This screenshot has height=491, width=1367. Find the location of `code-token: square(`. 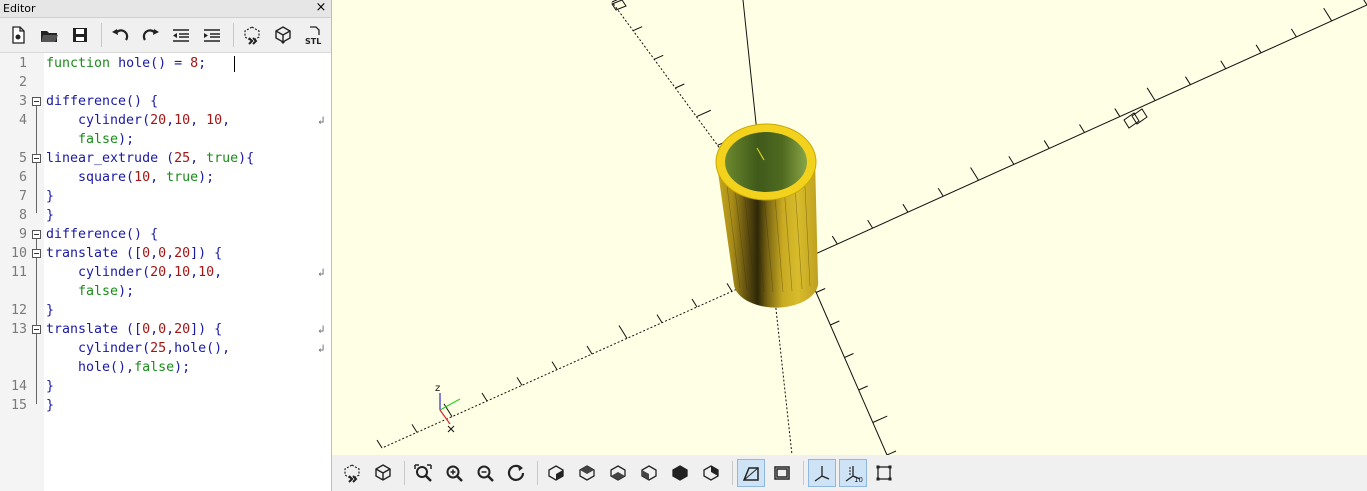

code-token: square( is located at coordinates (90, 177).